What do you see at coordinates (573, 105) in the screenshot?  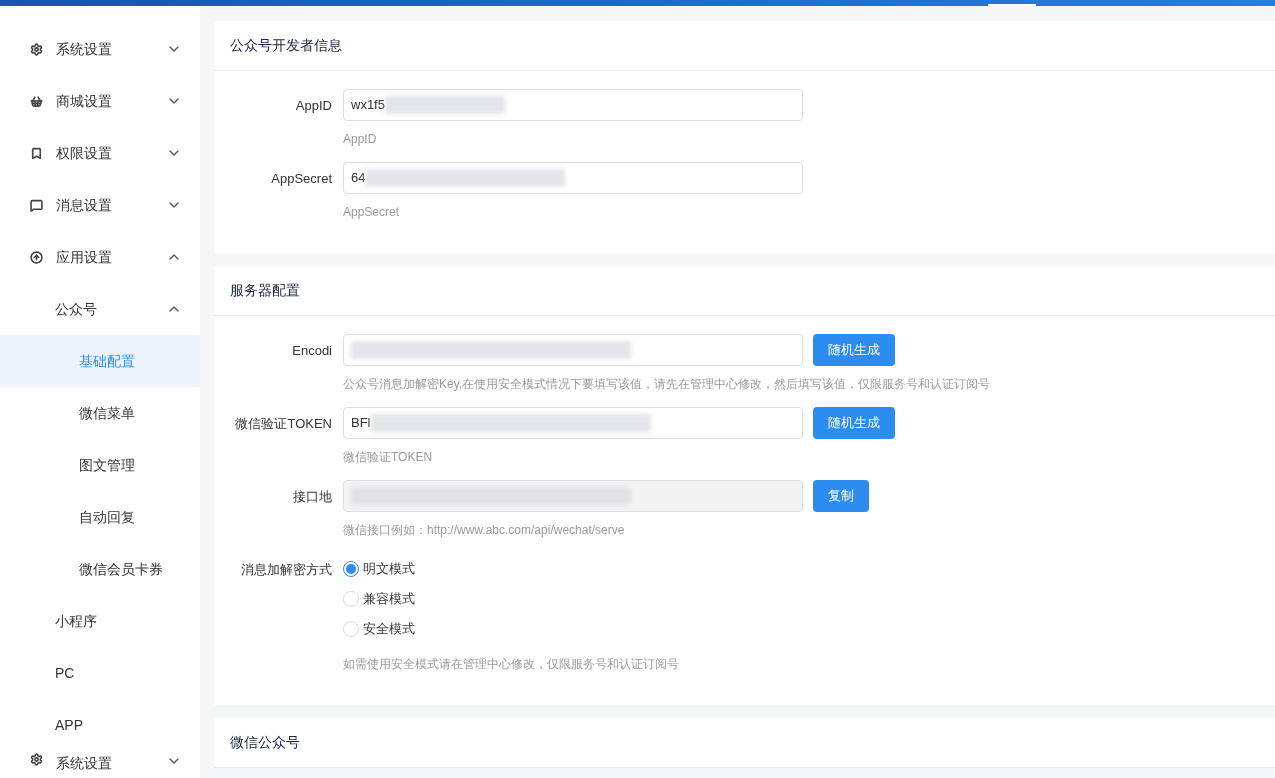 I see `text-field: wx1f5` at bounding box center [573, 105].